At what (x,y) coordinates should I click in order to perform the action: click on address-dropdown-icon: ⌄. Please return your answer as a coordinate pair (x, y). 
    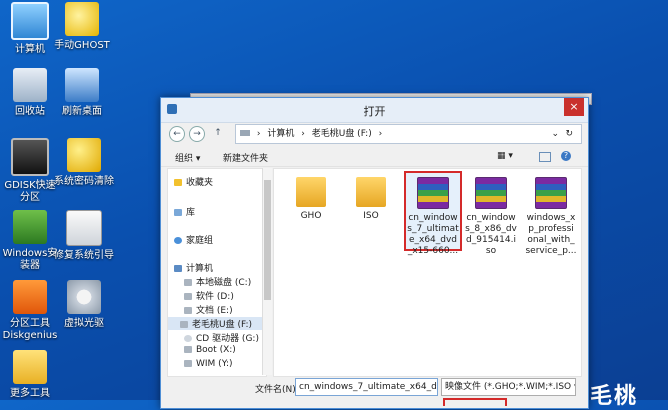
    Looking at the image, I should click on (555, 134).